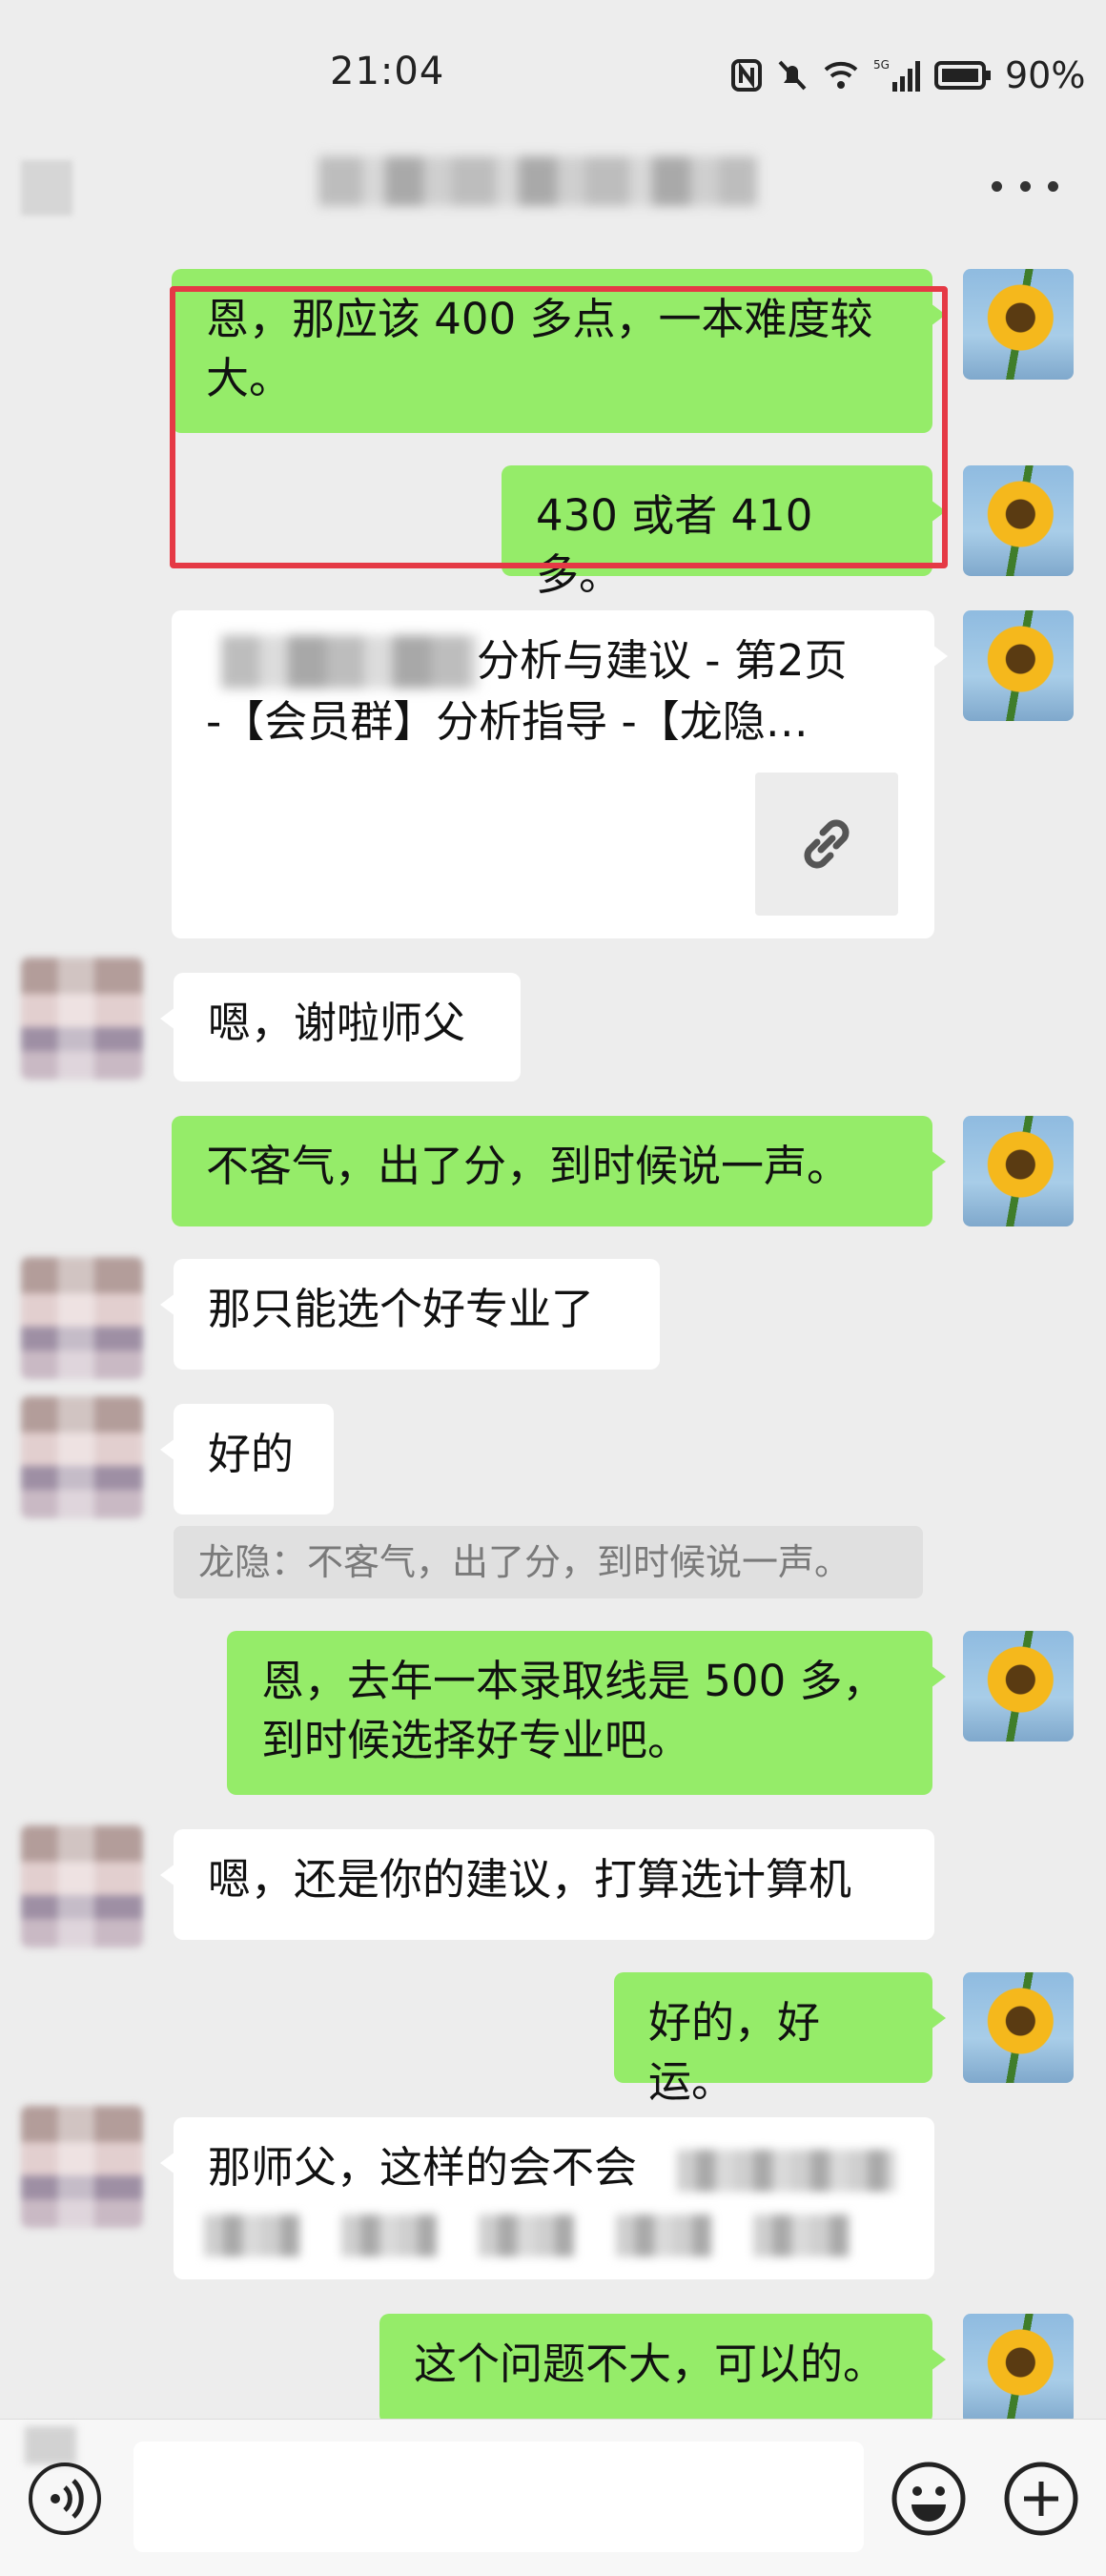 The width and height of the screenshot is (1106, 2576). Describe the element at coordinates (537, 181) in the screenshot. I see `chat-title-redacted` at that location.